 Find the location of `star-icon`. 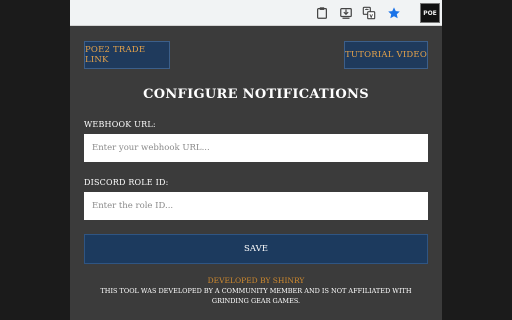

star-icon is located at coordinates (394, 13).